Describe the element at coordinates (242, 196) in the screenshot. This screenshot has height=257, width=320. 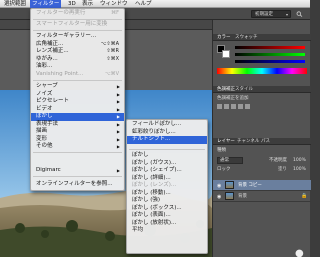
I see `layer-name: 背景` at that location.